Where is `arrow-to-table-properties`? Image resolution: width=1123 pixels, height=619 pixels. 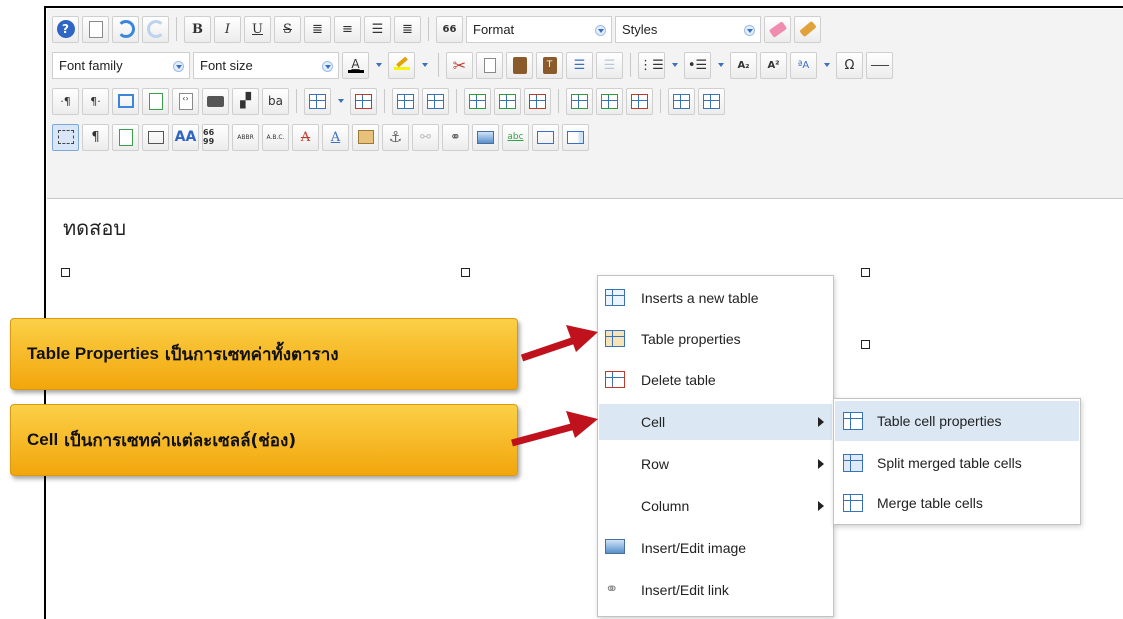 arrow-to-table-properties is located at coordinates (559, 343).